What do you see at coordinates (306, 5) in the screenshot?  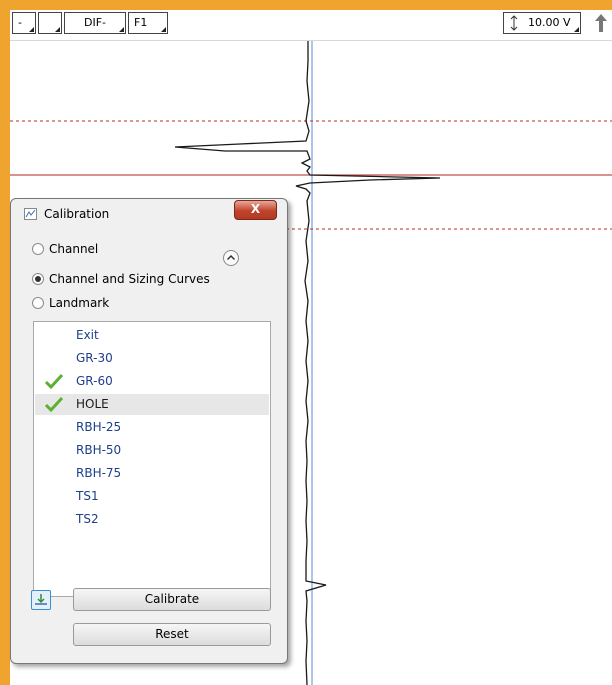 I see `frame-top-border` at bounding box center [306, 5].